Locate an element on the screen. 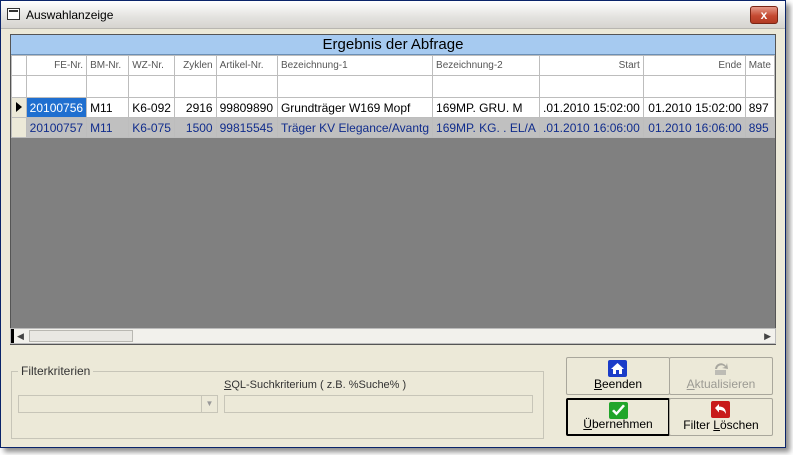  column-header-bezeichnung-1: Bezeichnung-1 is located at coordinates (355, 65).